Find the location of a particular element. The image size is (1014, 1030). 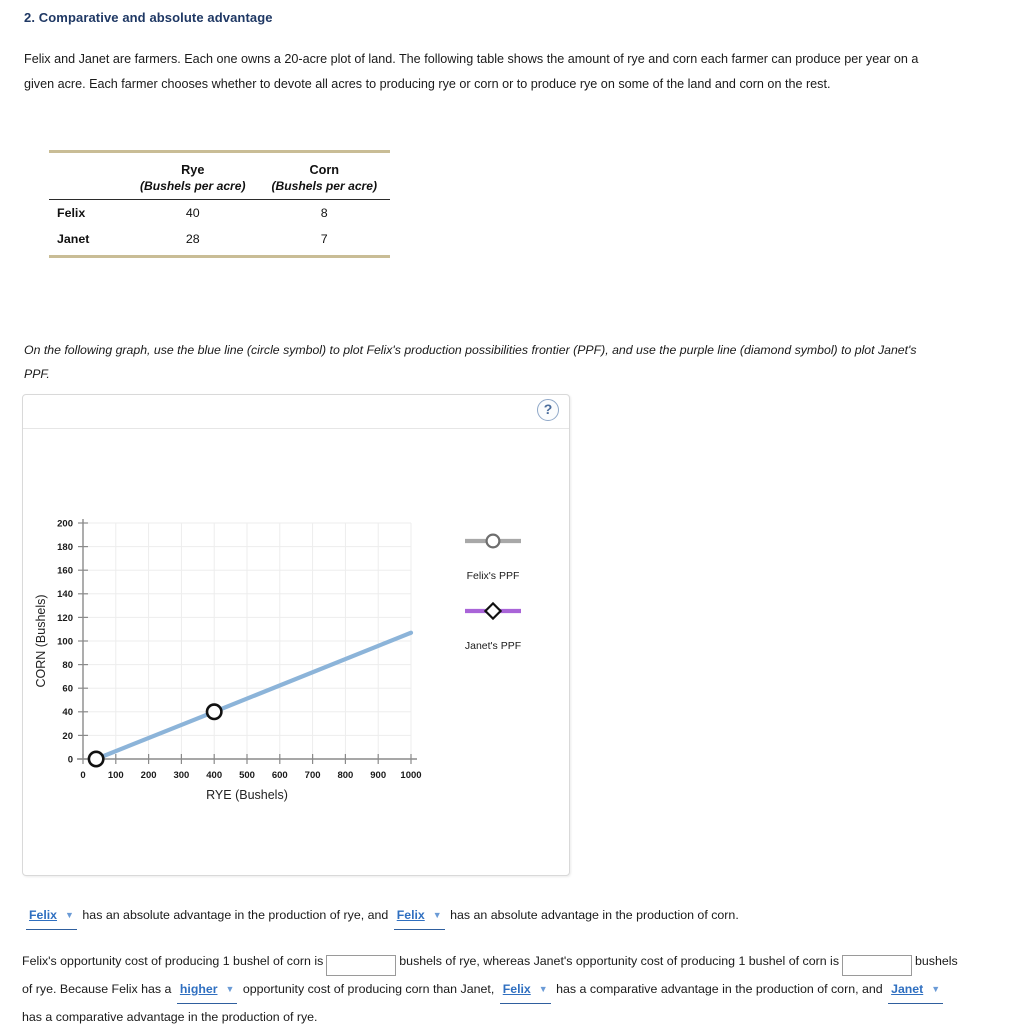

dropdown-comparative-rye: Janet ▼ is located at coordinates (916, 990).